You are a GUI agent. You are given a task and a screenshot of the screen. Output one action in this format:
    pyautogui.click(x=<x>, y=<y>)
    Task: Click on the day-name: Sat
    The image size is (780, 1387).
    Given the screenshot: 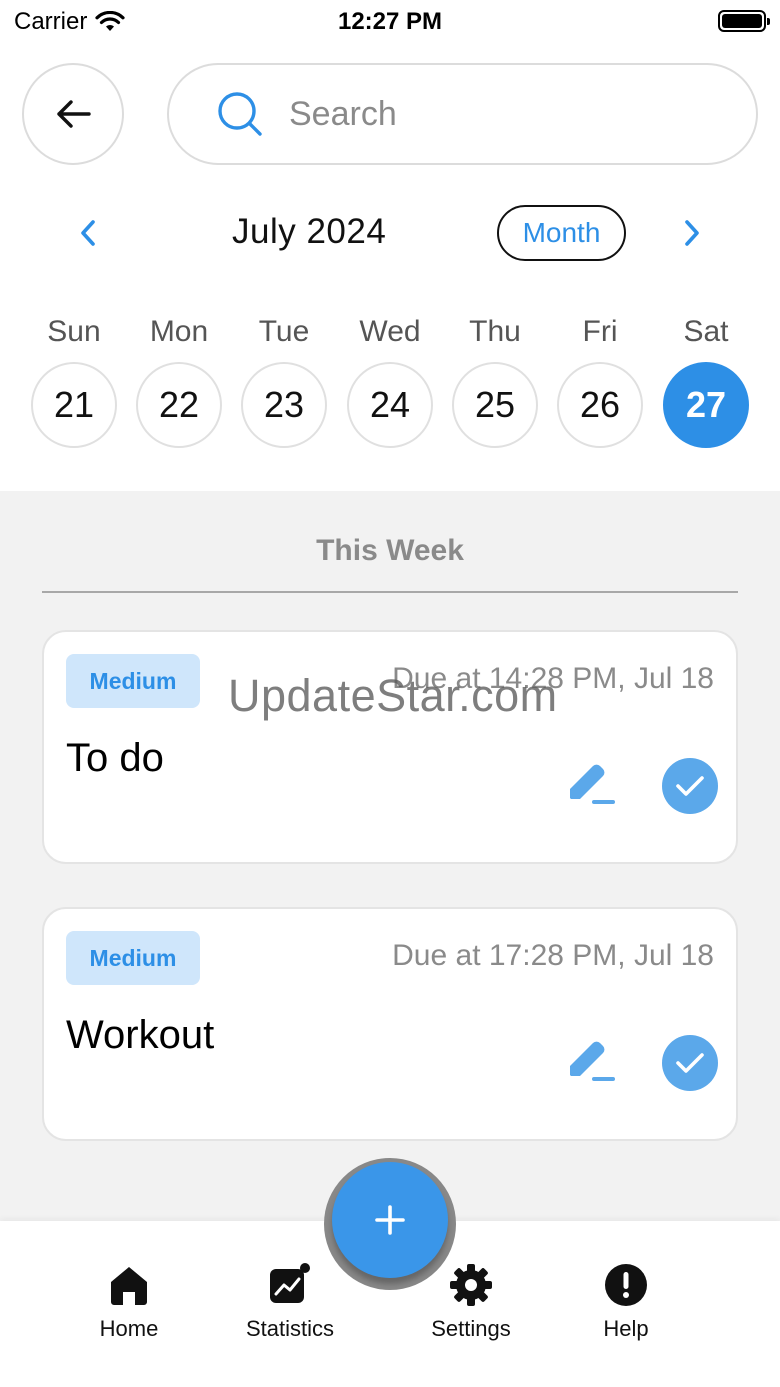 What is the action you would take?
    pyautogui.click(x=706, y=331)
    